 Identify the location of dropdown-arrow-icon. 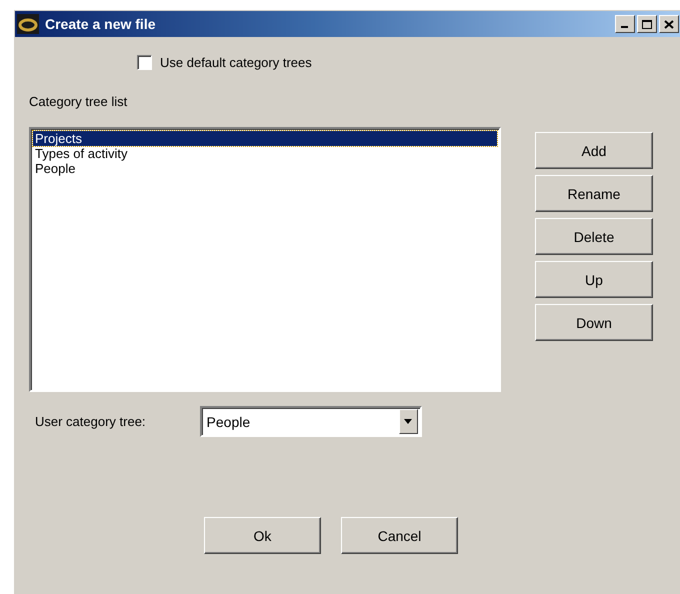
(408, 421).